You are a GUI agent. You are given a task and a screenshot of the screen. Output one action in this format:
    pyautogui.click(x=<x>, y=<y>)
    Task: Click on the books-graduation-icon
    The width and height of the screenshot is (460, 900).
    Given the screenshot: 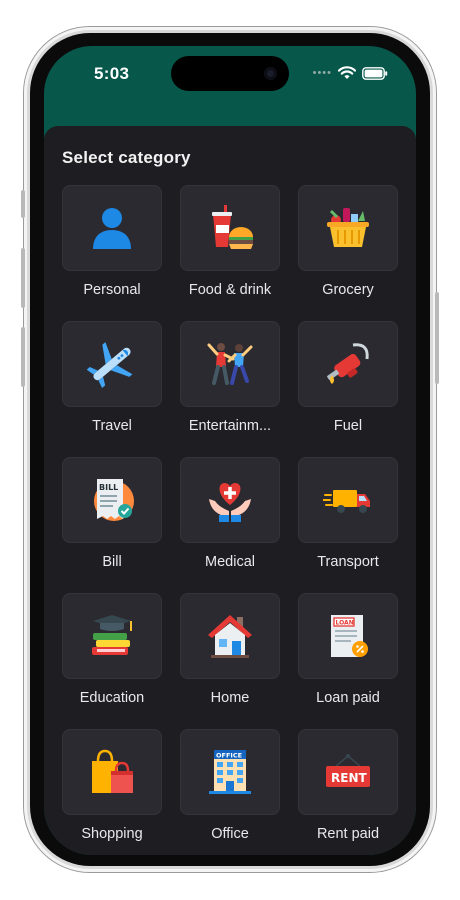 What is the action you would take?
    pyautogui.click(x=112, y=635)
    